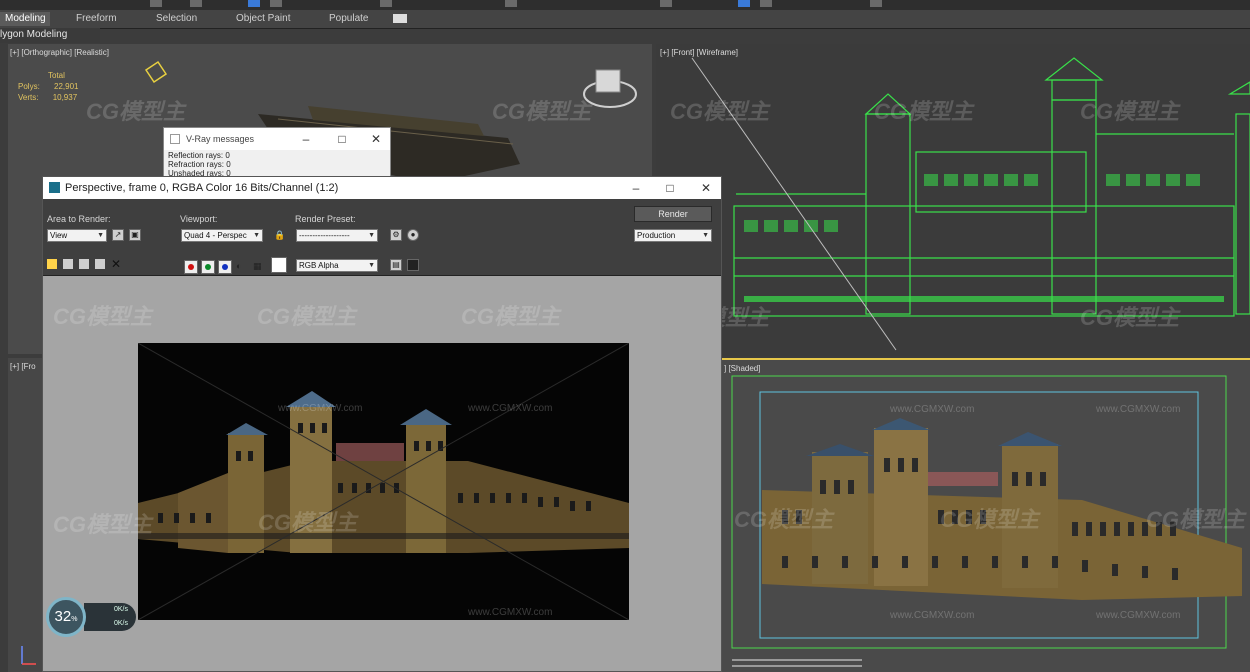  I want to click on progress-ring: 32%, so click(66, 617).